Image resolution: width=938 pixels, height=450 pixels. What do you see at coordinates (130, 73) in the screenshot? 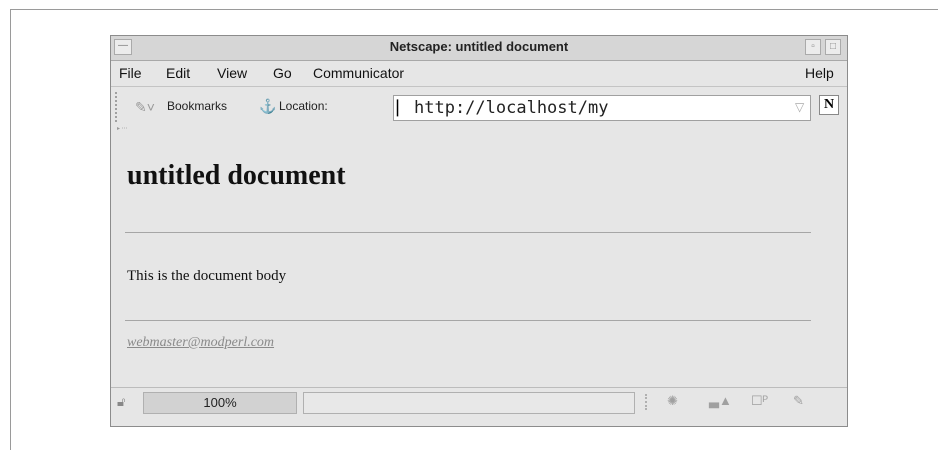
I see `menu-file: File` at bounding box center [130, 73].